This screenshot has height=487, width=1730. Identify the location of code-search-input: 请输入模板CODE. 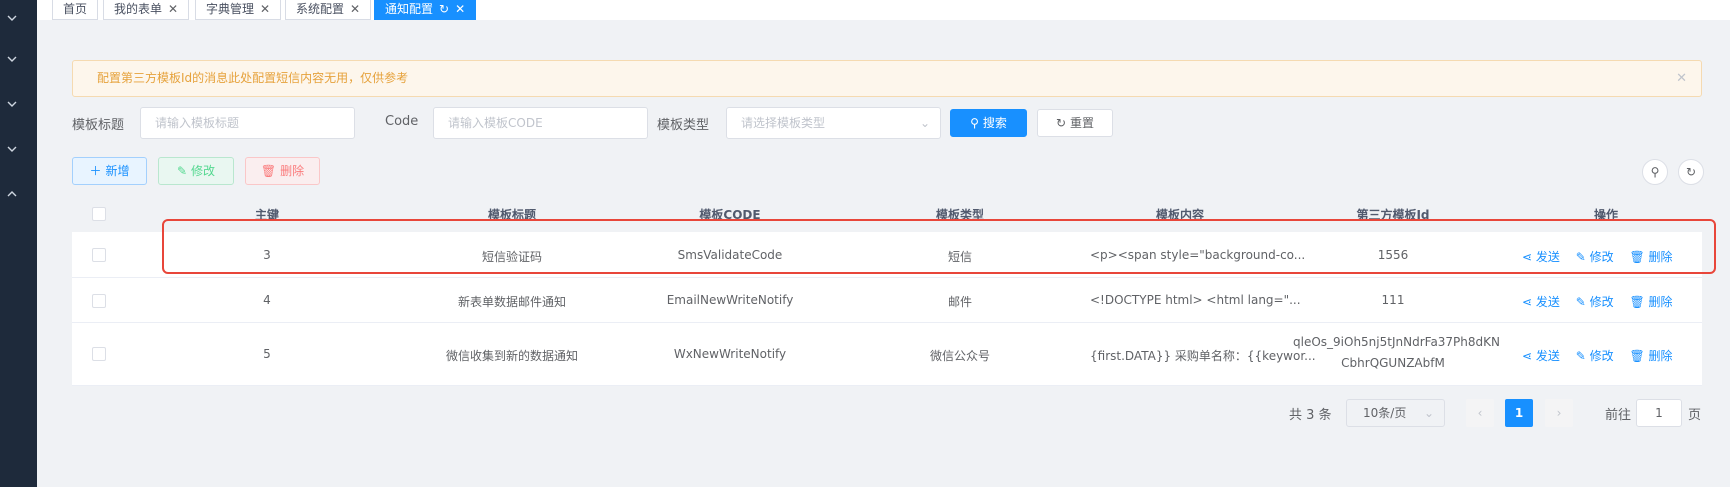
(540, 123).